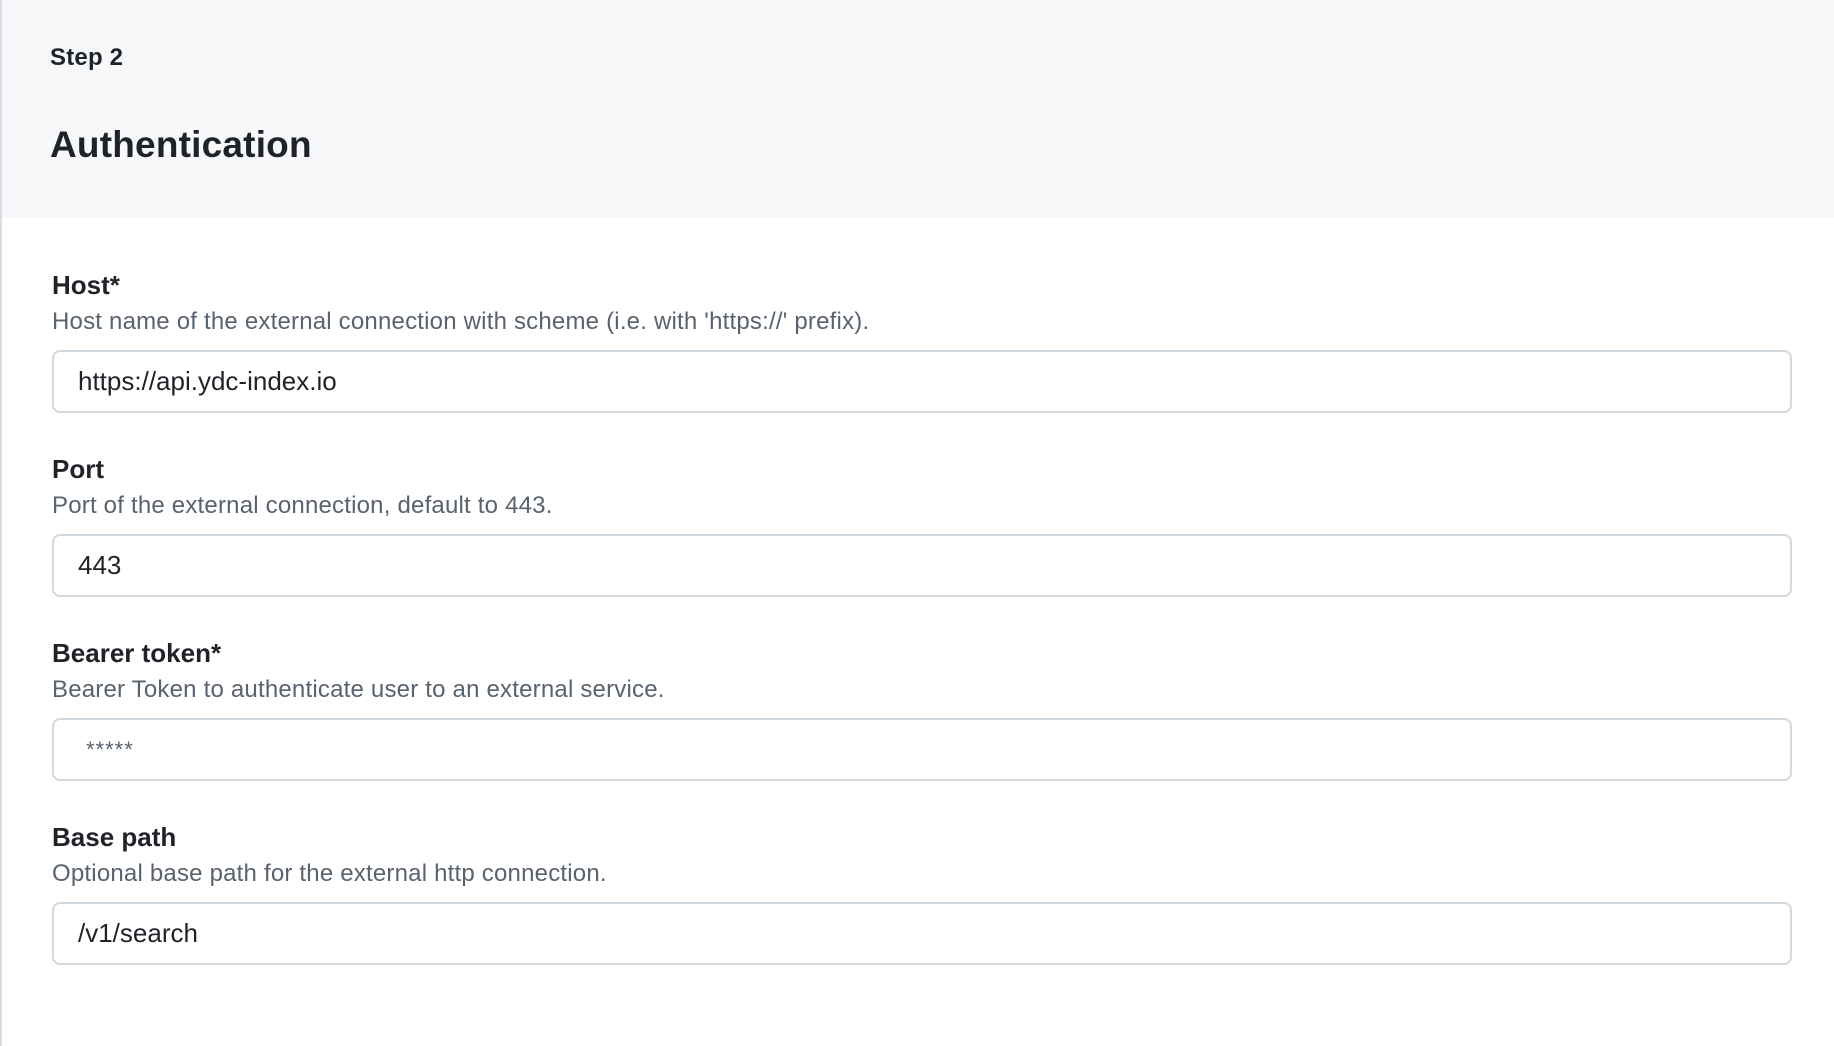  Describe the element at coordinates (114, 837) in the screenshot. I see `base-path-label: Base path` at that location.